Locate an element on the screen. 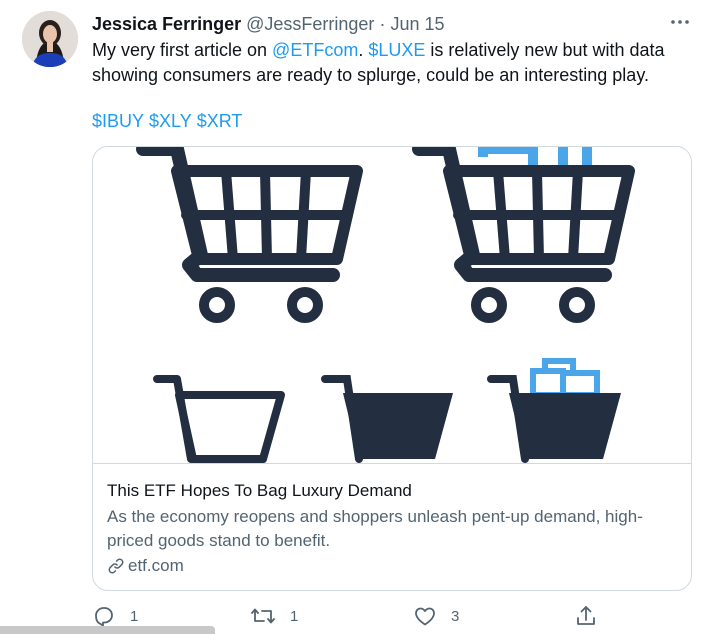 This screenshot has width=712, height=634. card-domain: etf.com is located at coordinates (145, 566).